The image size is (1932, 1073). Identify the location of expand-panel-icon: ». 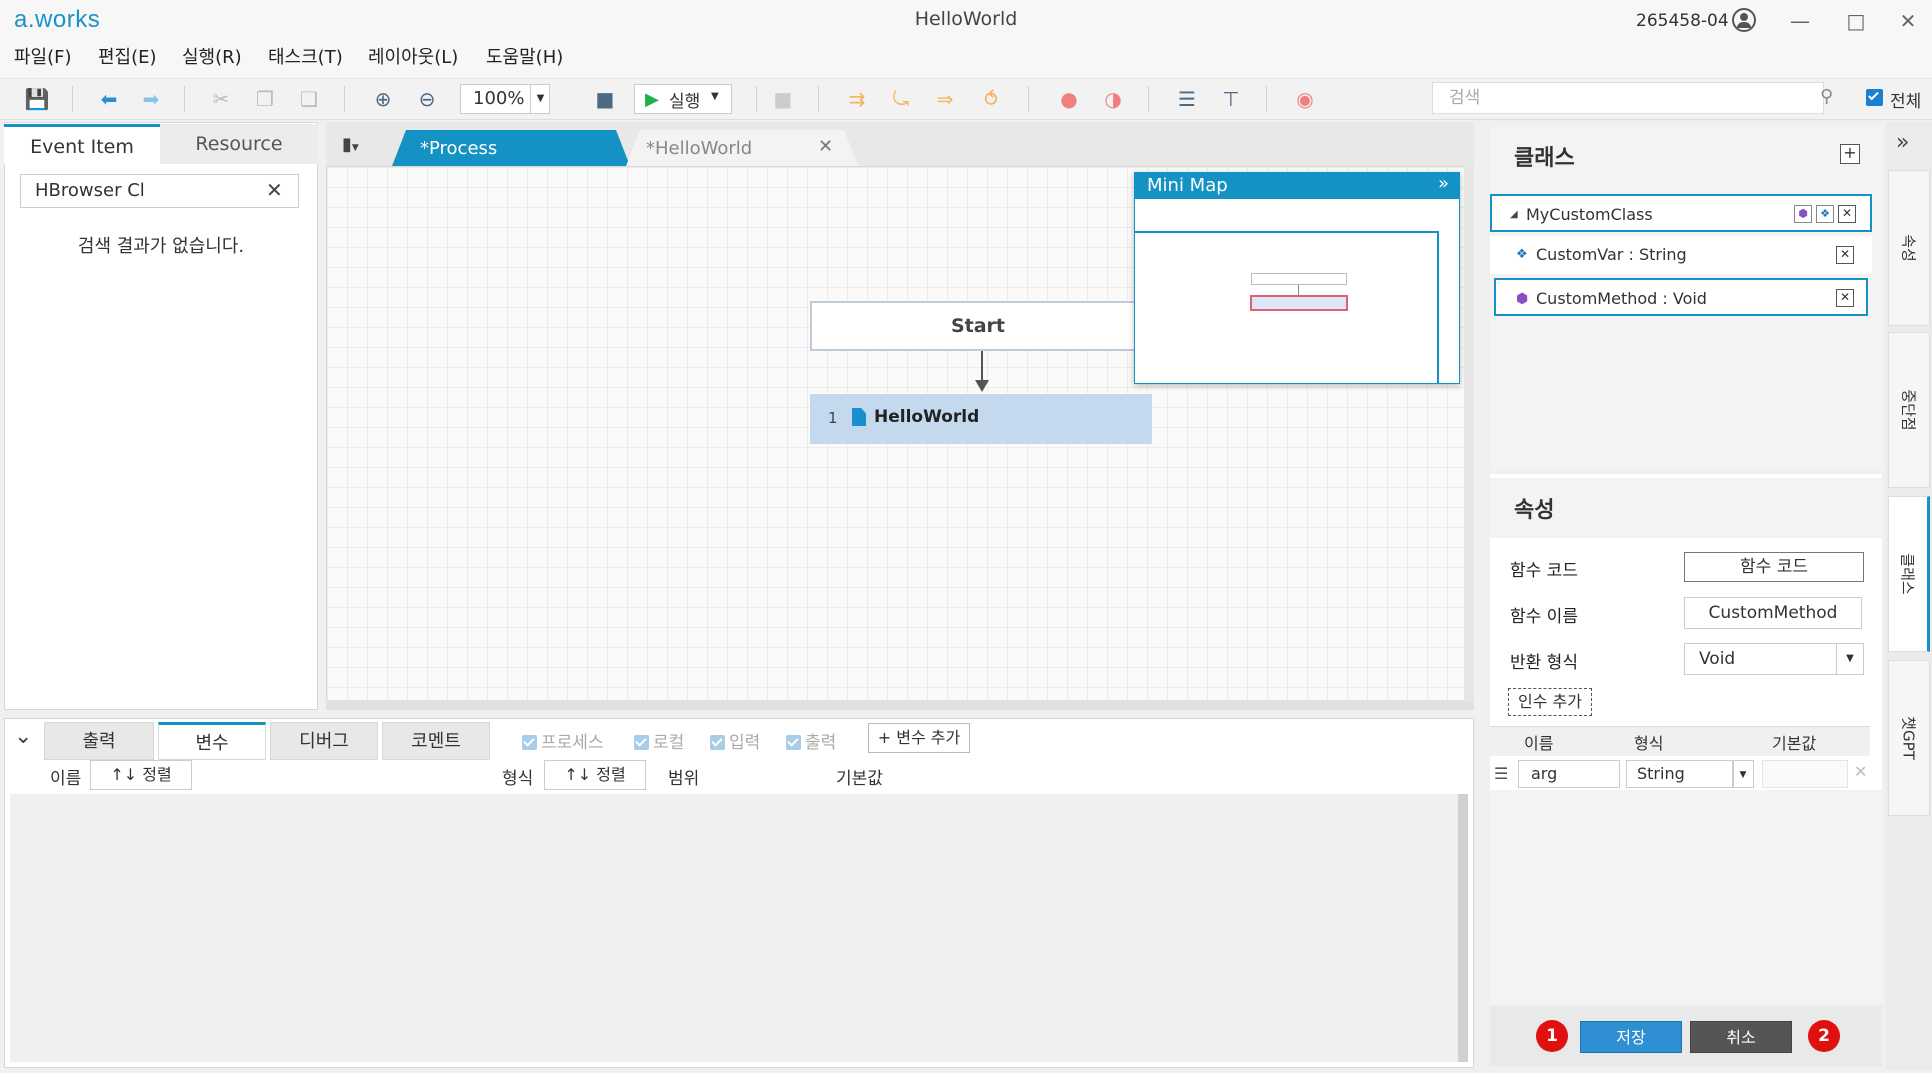
(1902, 142).